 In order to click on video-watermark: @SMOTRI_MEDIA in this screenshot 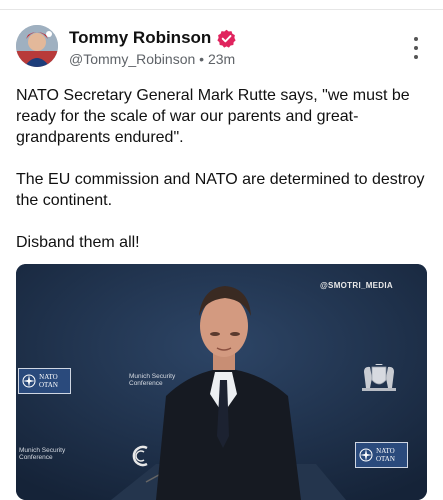, I will do `click(356, 285)`.